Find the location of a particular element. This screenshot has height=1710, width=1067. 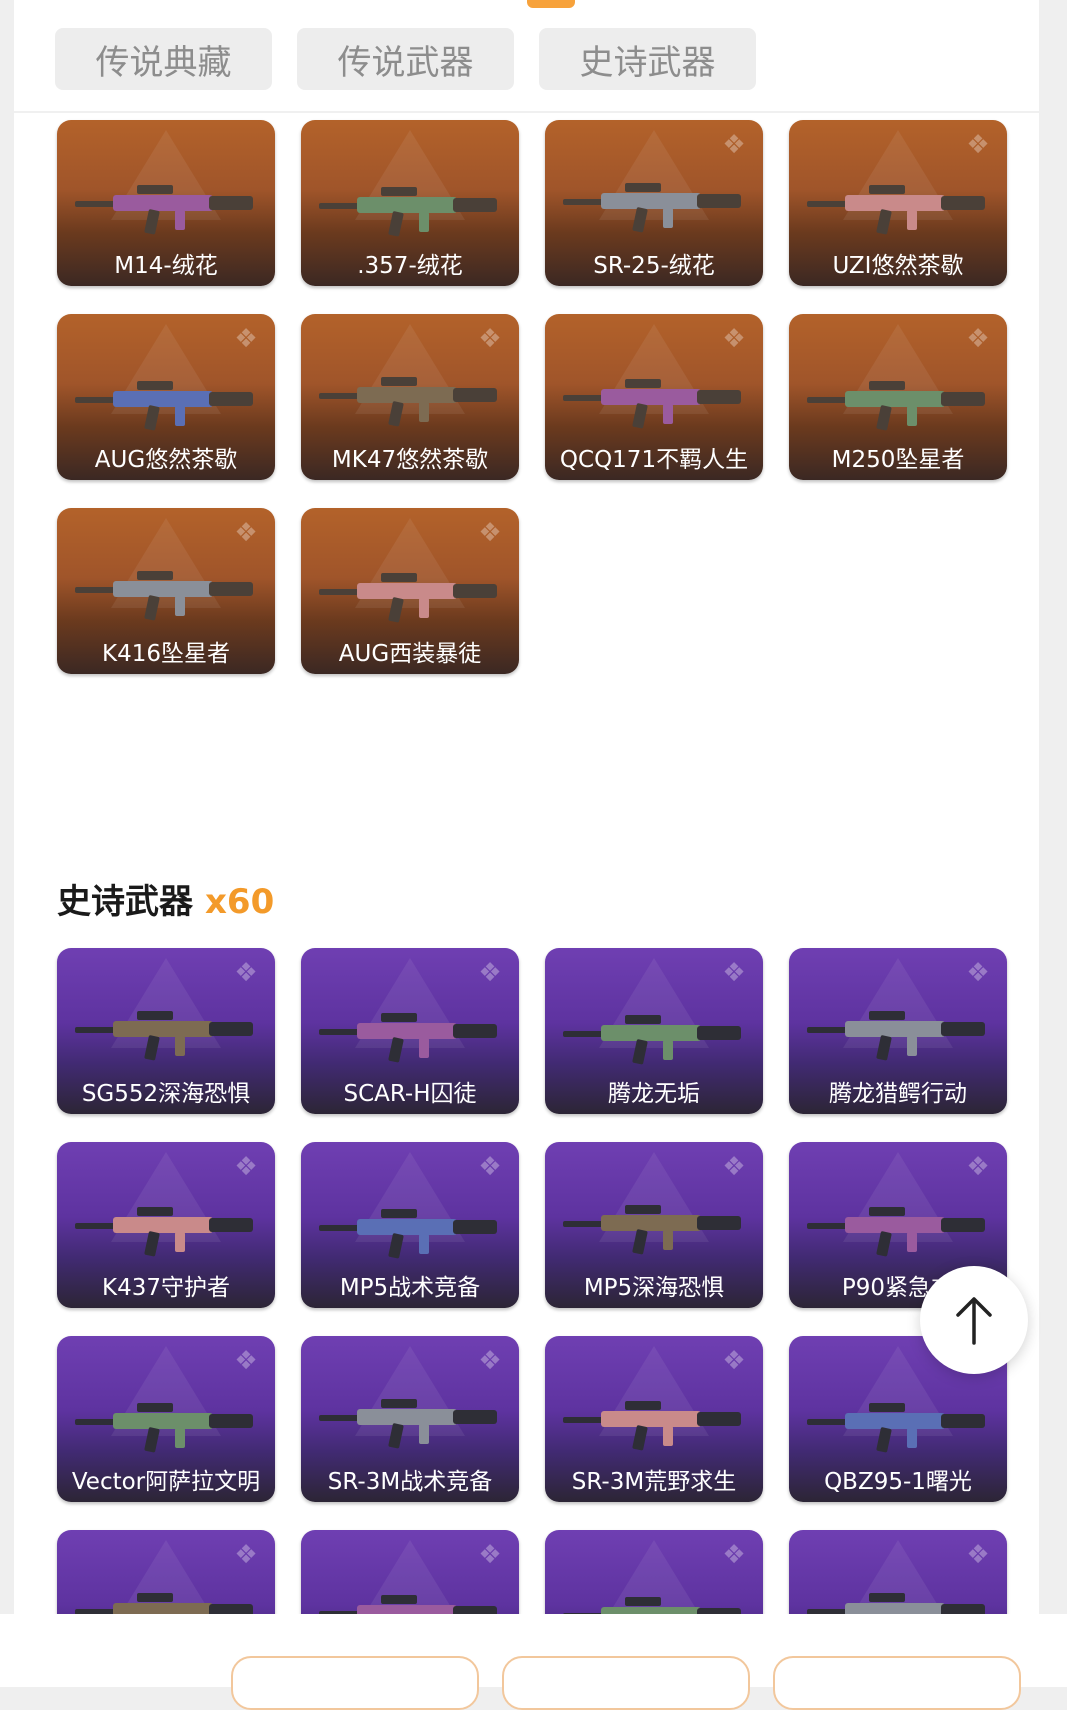

weapon-card: M14-绒花 is located at coordinates (166, 203).